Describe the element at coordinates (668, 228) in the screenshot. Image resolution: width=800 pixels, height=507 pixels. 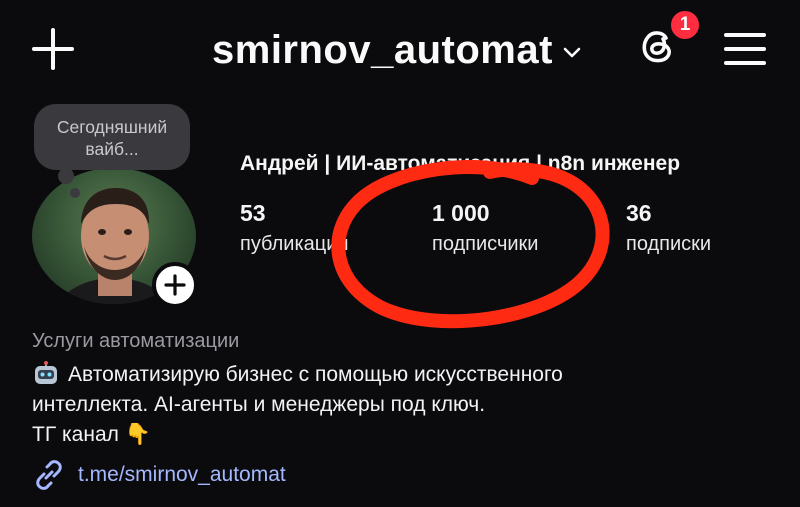
I see `stat-following: 36 подписки` at that location.